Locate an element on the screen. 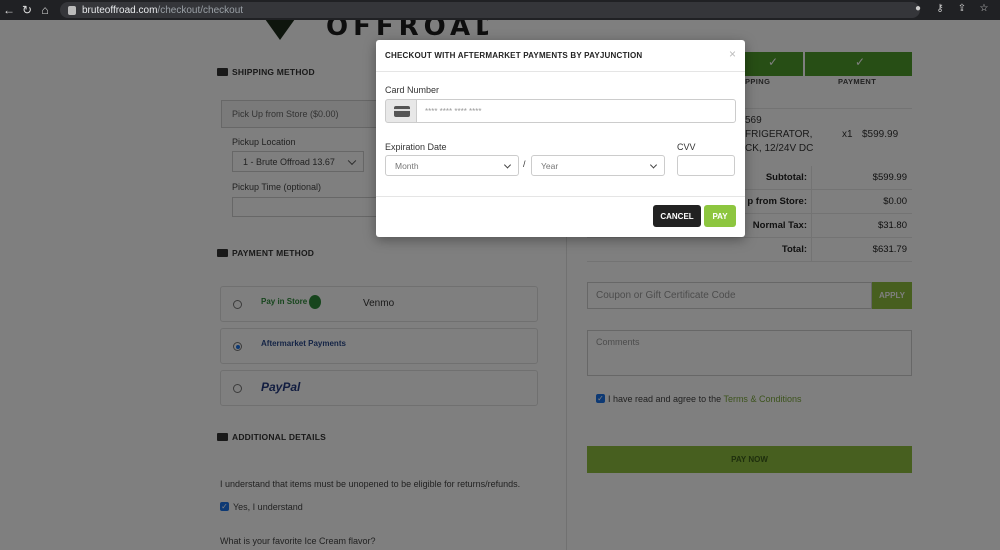 This screenshot has width=1000, height=550. cvv-label: CVV is located at coordinates (686, 147).